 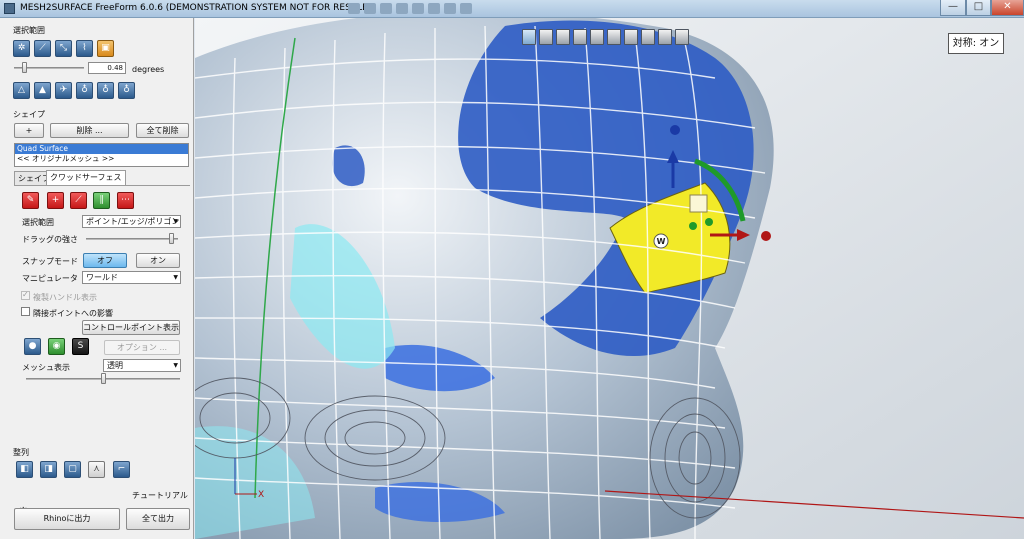 What do you see at coordinates (976, 43) in the screenshot?
I see `symmetry-toggle: 対称: オン` at bounding box center [976, 43].